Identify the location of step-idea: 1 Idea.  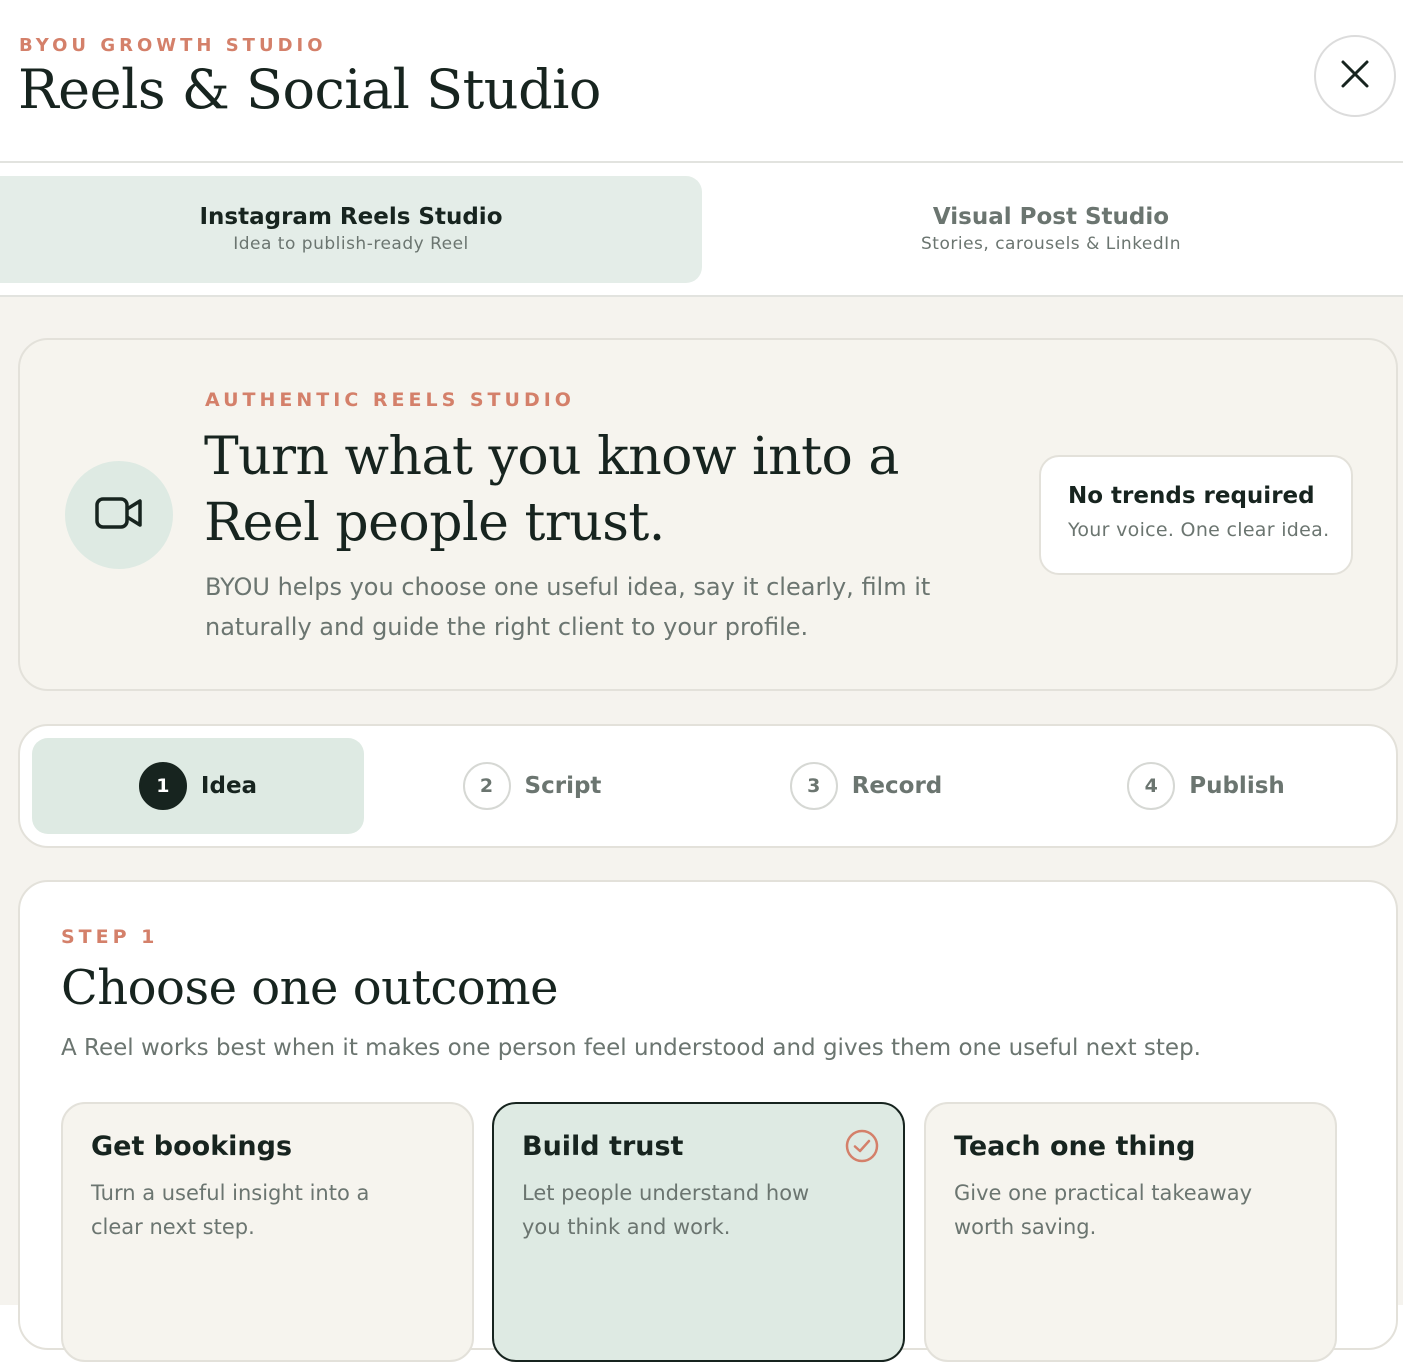
(198, 786).